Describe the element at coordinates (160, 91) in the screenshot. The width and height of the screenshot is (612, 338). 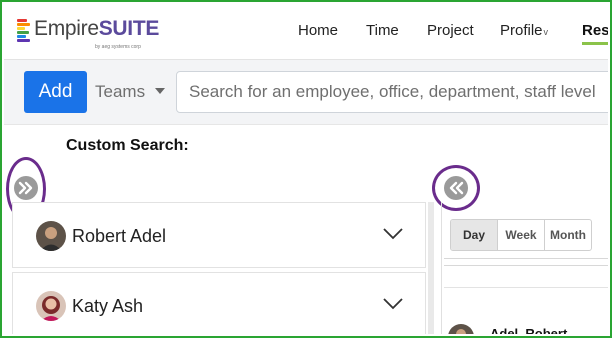
I see `caret-down-icon` at that location.